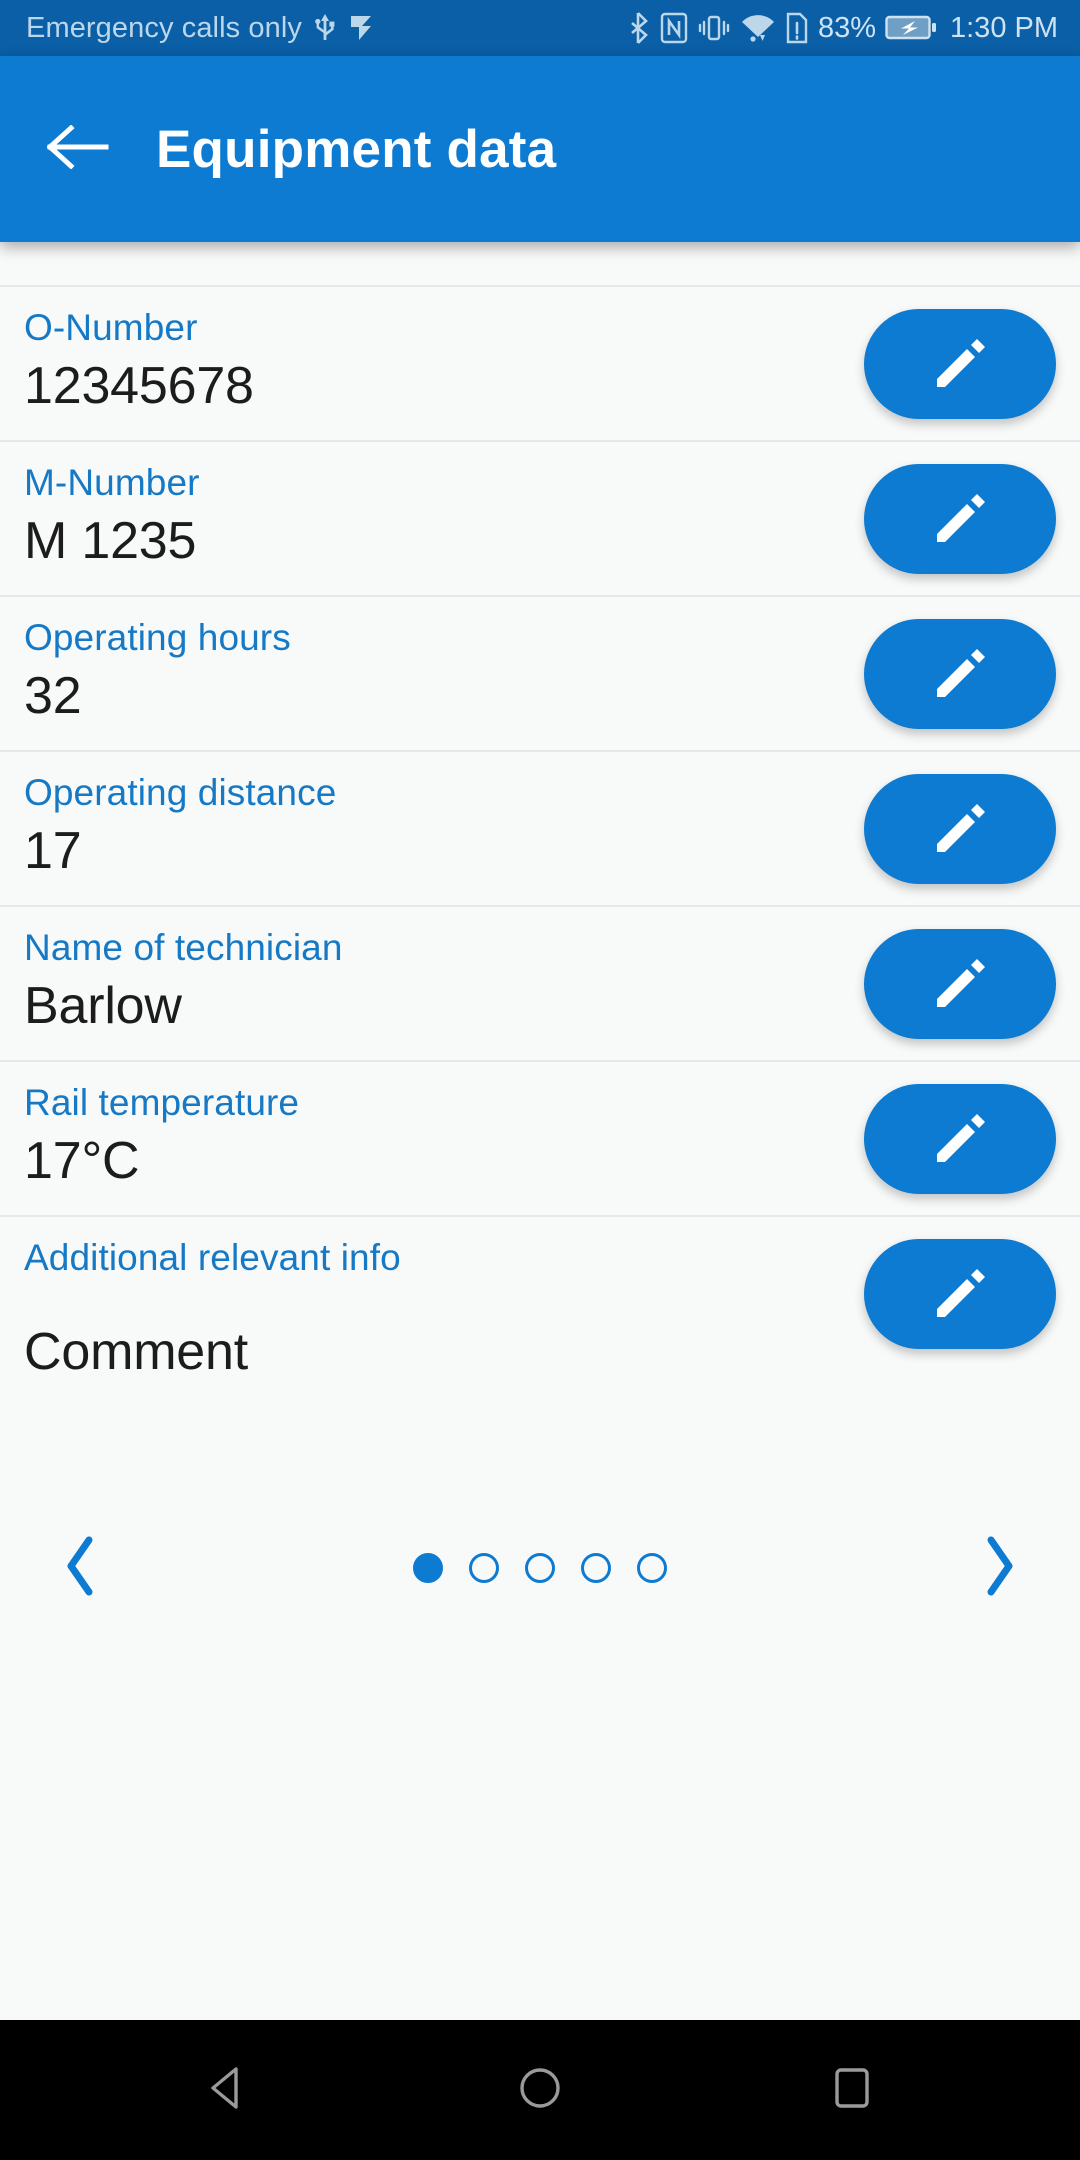 Image resolution: width=1080 pixels, height=2160 pixels. Describe the element at coordinates (540, 517) in the screenshot. I see `data-row: M-Number M 1235` at that location.